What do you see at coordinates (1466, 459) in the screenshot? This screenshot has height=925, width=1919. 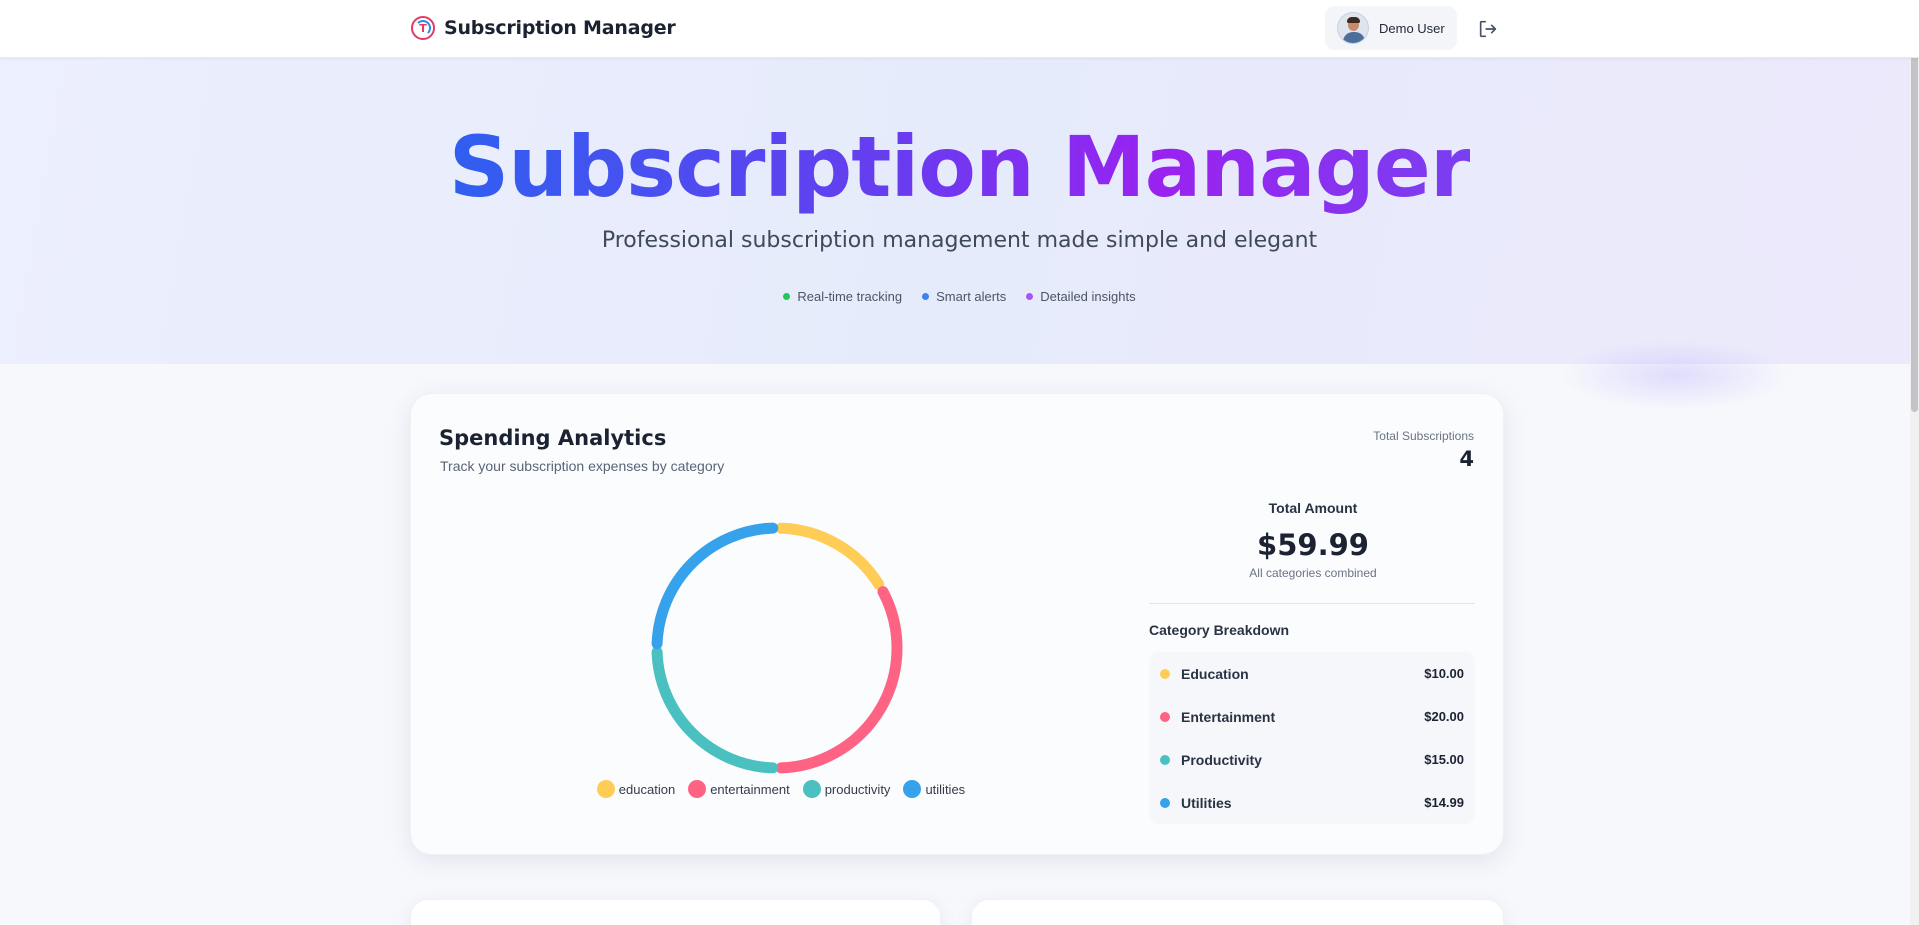 I see `total-subscriptions-value: 4` at bounding box center [1466, 459].